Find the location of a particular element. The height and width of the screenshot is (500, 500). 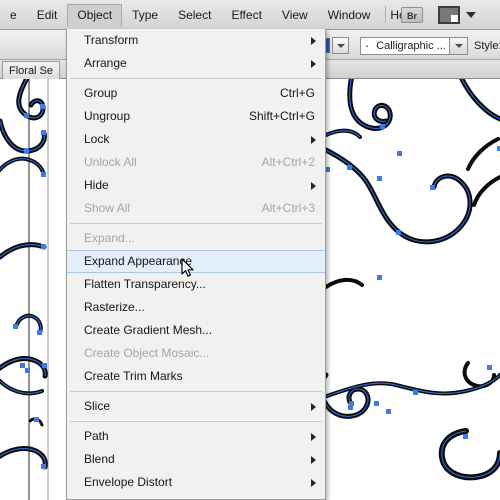

menu-item-create-trim-marks: Create Trim Marks is located at coordinates (196, 376).